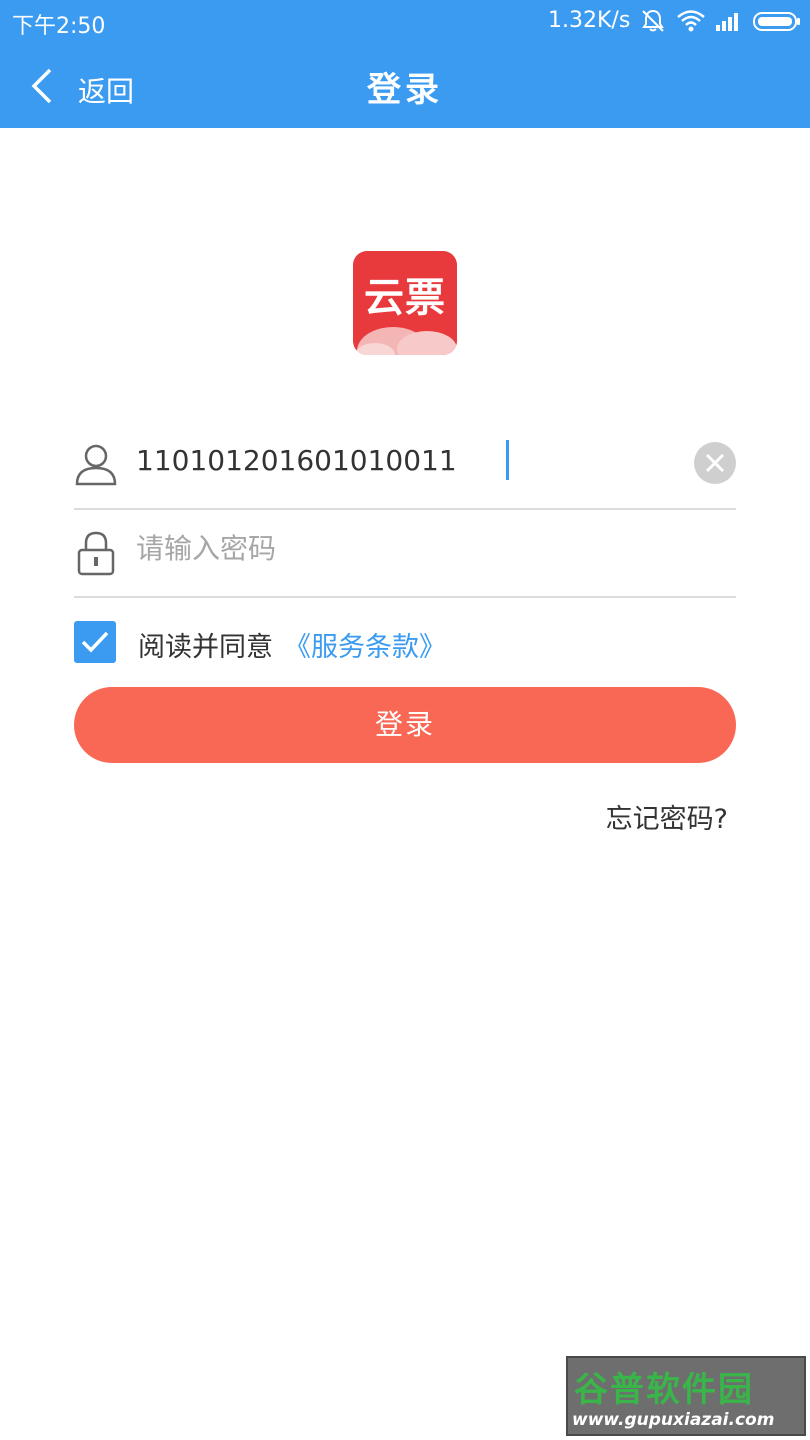  I want to click on agreement-row: 阅读并同意 《服务条款》, so click(324, 643).